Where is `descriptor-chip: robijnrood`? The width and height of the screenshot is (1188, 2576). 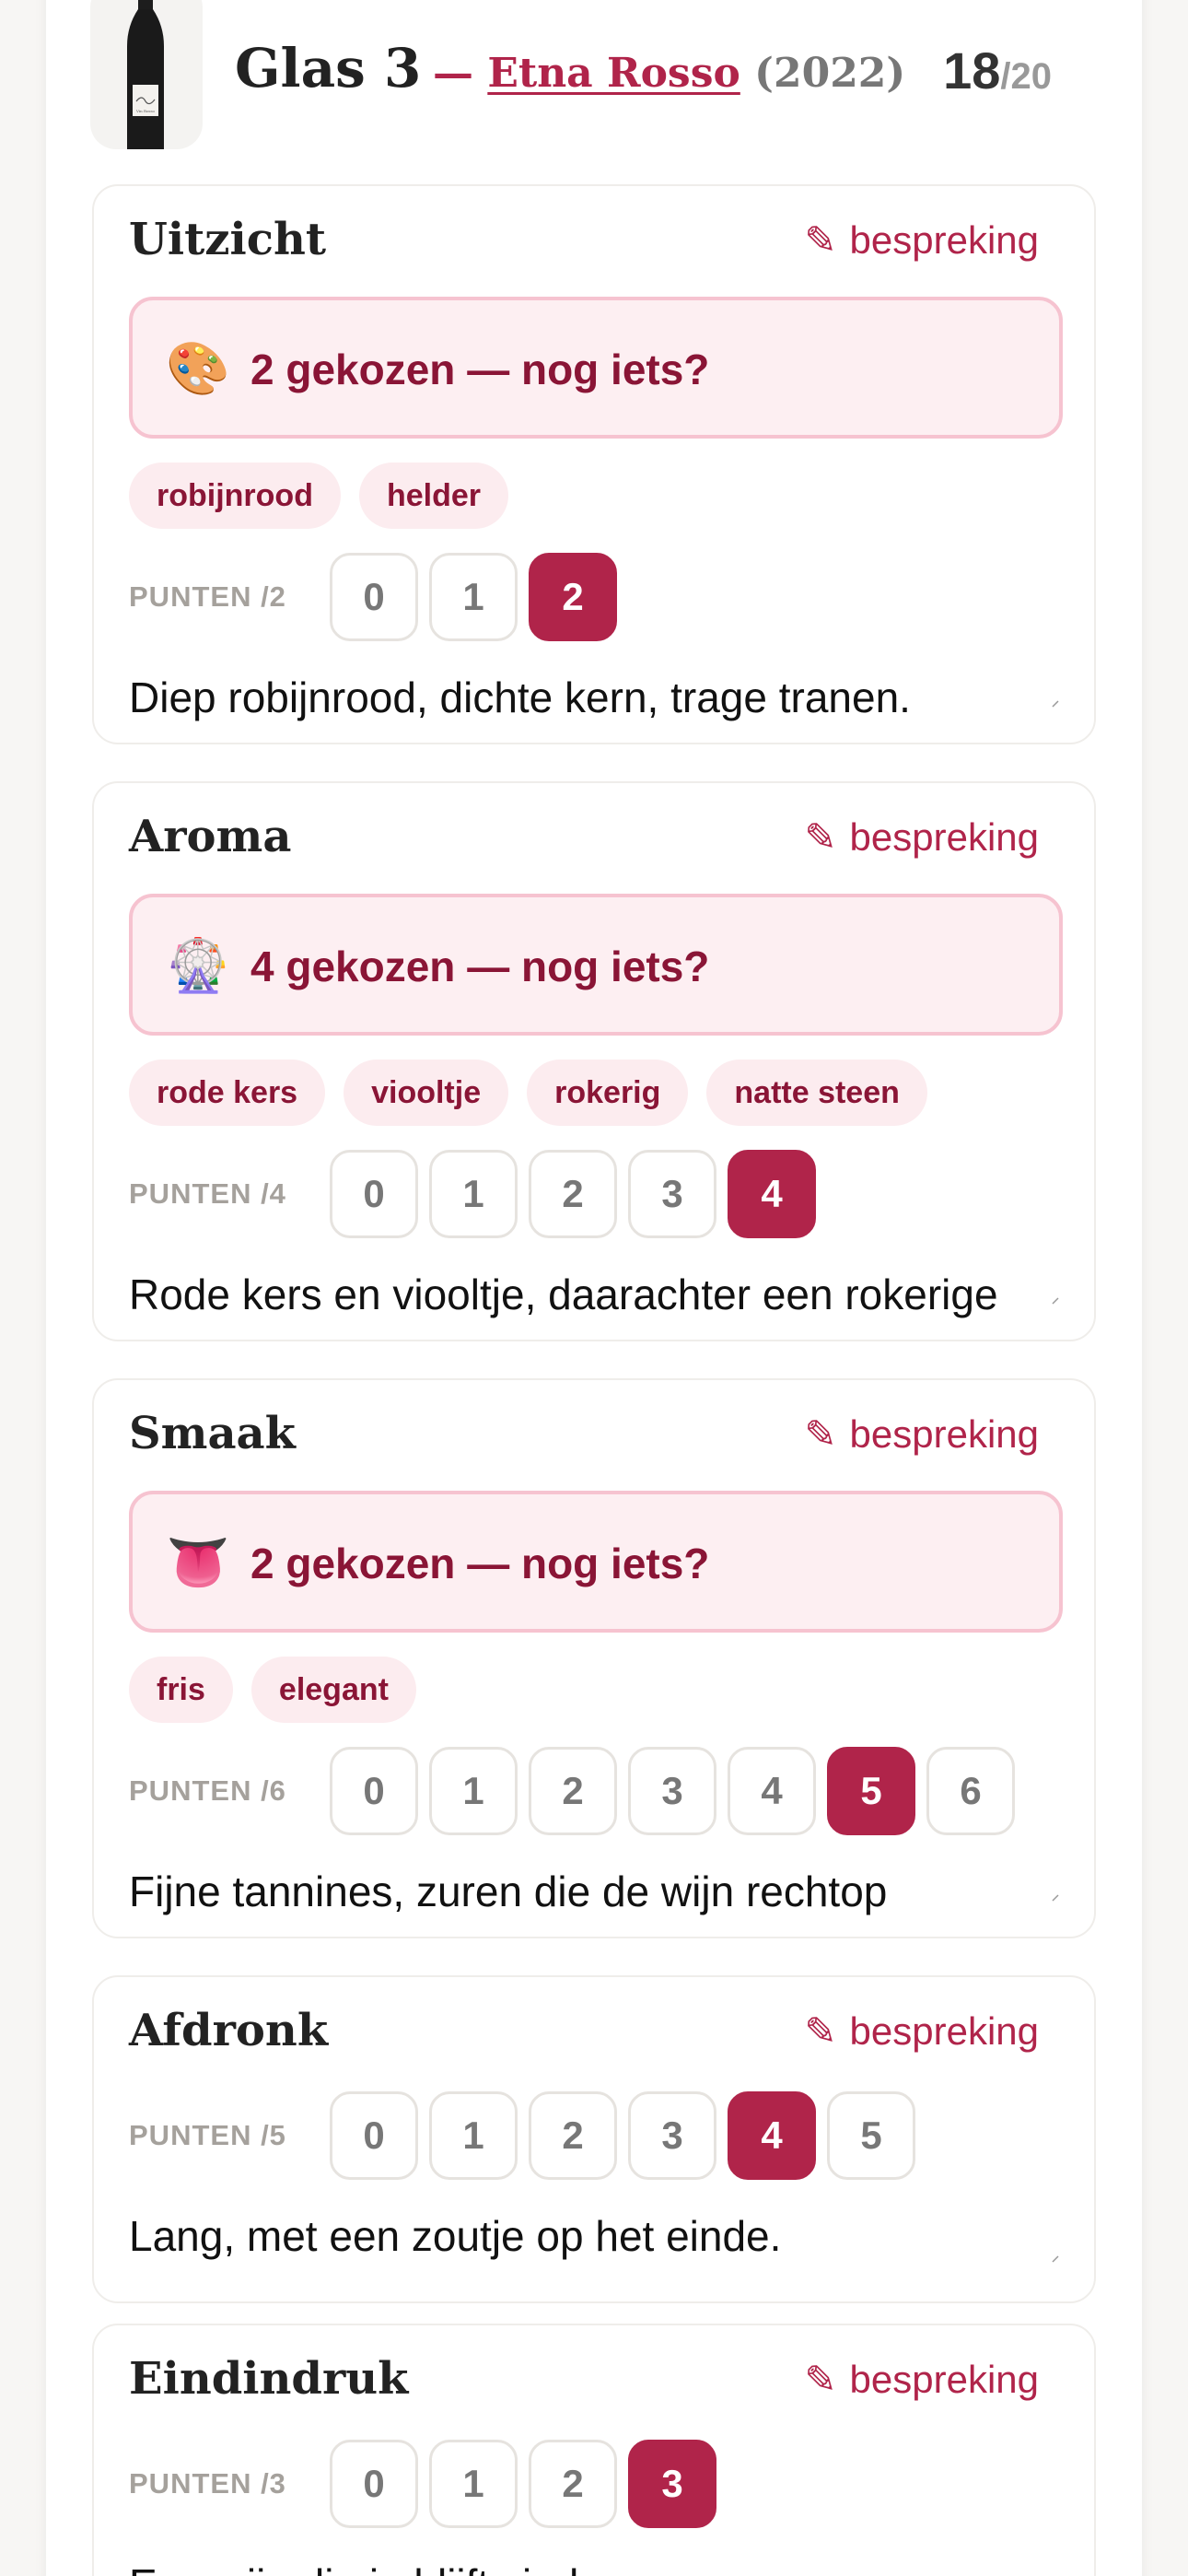
descriptor-chip: robijnrood is located at coordinates (235, 496).